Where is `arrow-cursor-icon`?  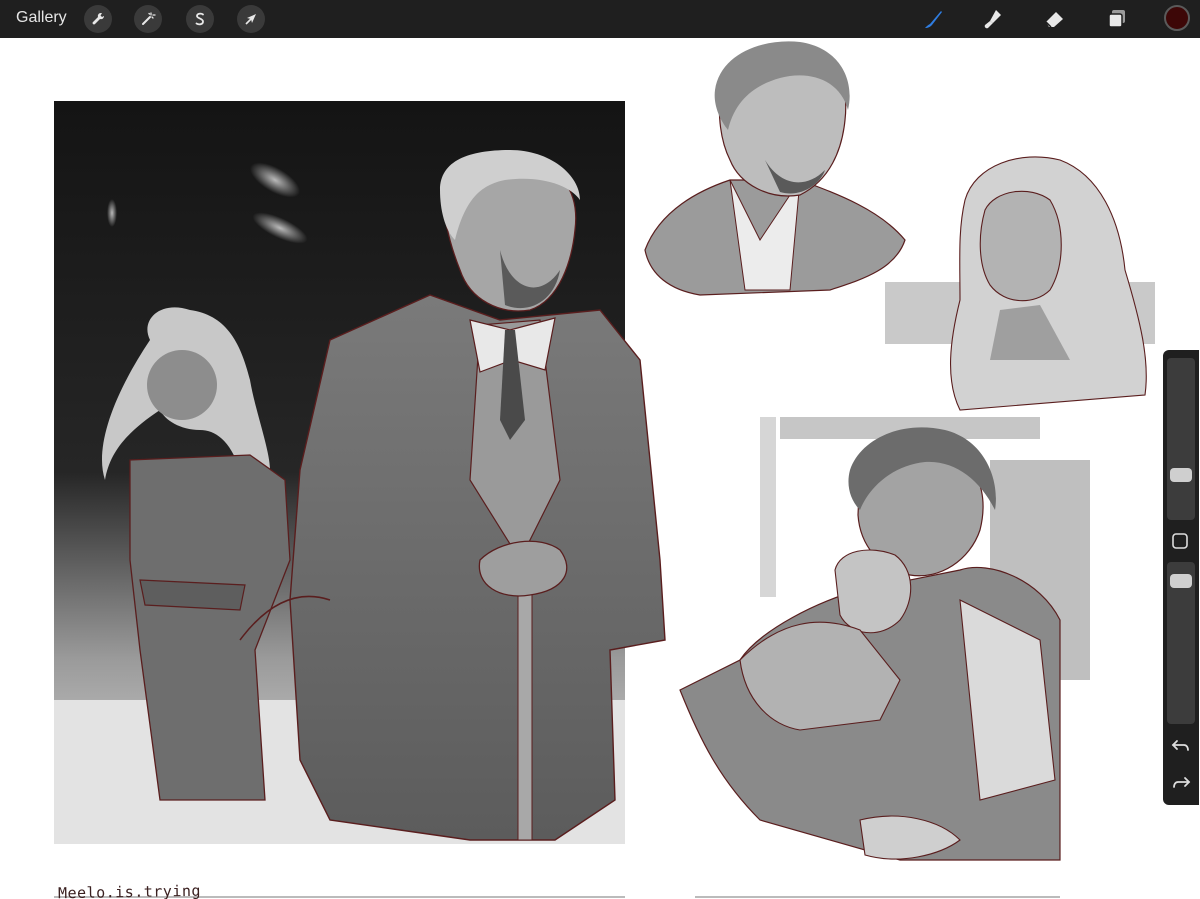
arrow-cursor-icon is located at coordinates (250, 19).